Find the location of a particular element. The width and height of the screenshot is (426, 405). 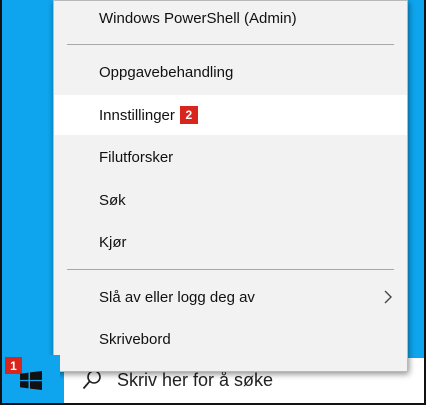

menu-item-label: Skrivebord is located at coordinates (135, 339).